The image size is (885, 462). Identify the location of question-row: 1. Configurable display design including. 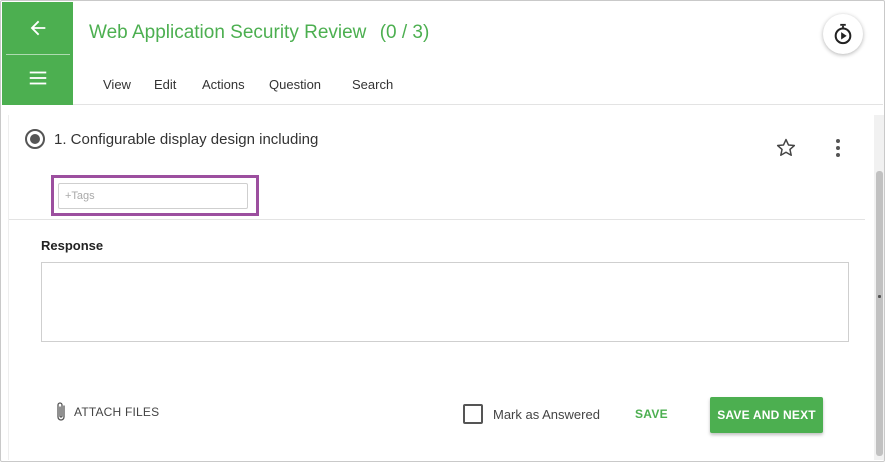
(171, 139).